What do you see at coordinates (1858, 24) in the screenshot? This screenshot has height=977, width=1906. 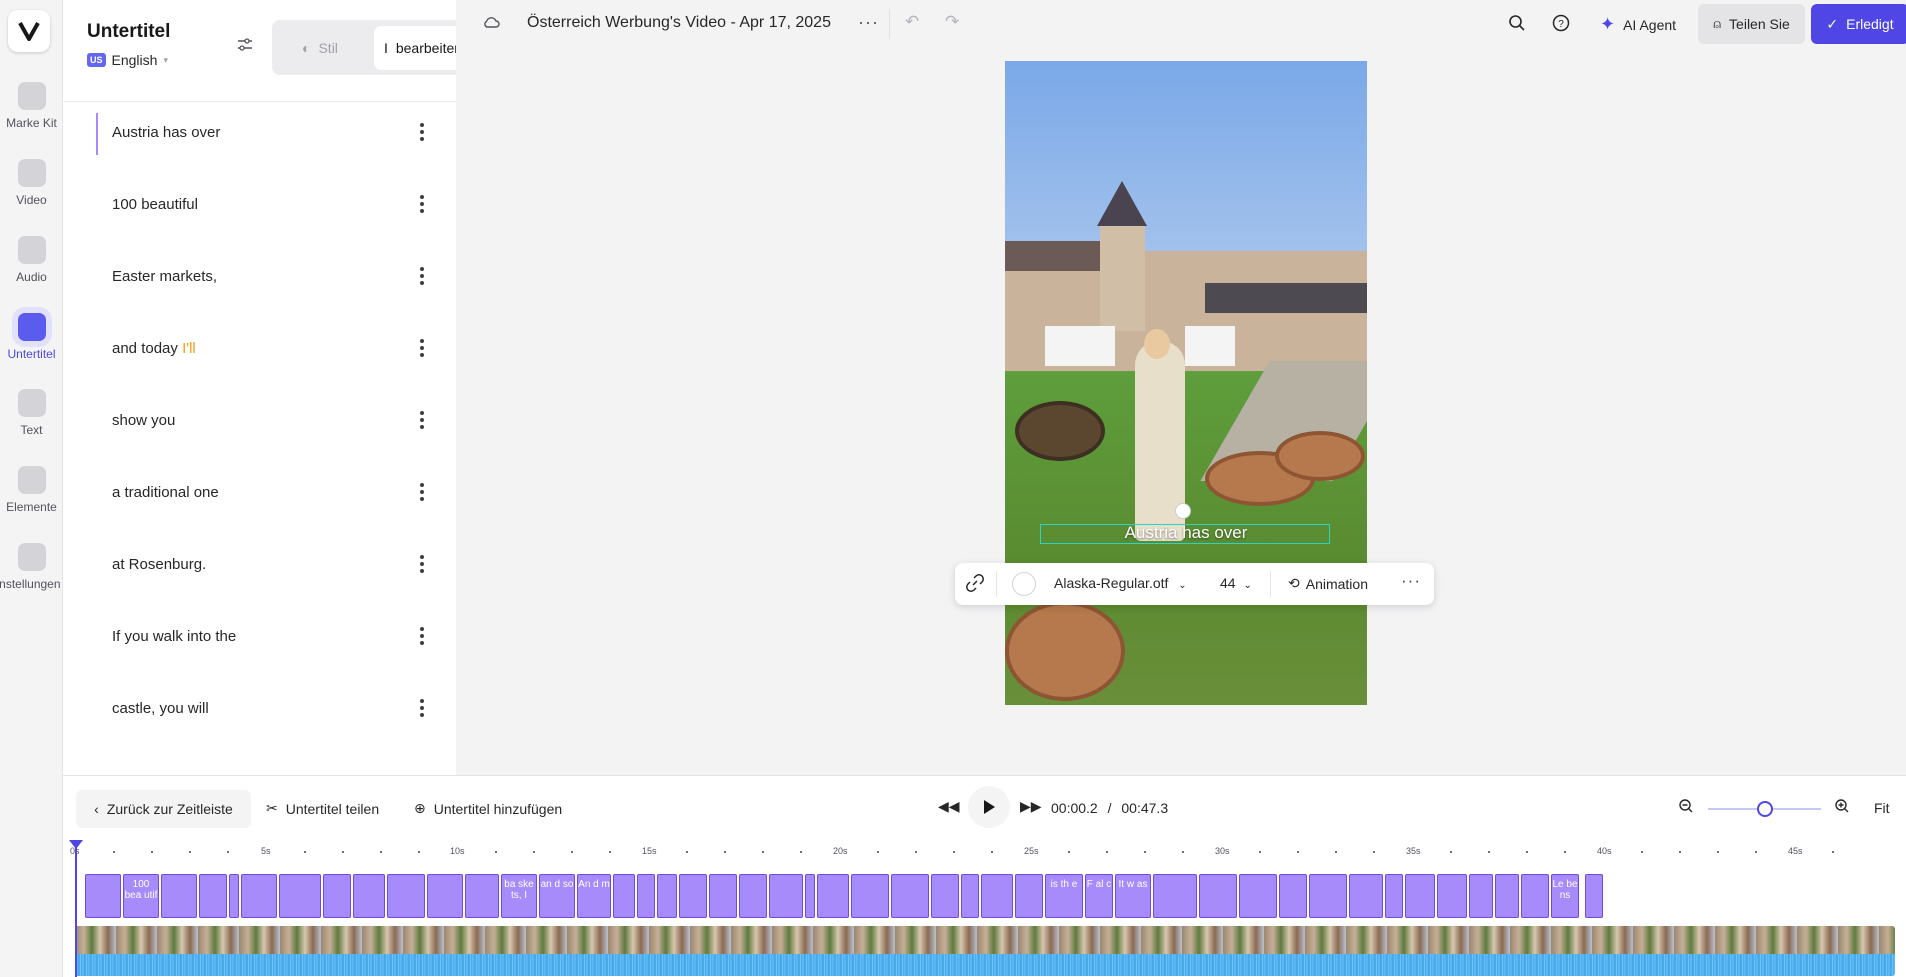 I see `done-button: ✓ Erledigt` at bounding box center [1858, 24].